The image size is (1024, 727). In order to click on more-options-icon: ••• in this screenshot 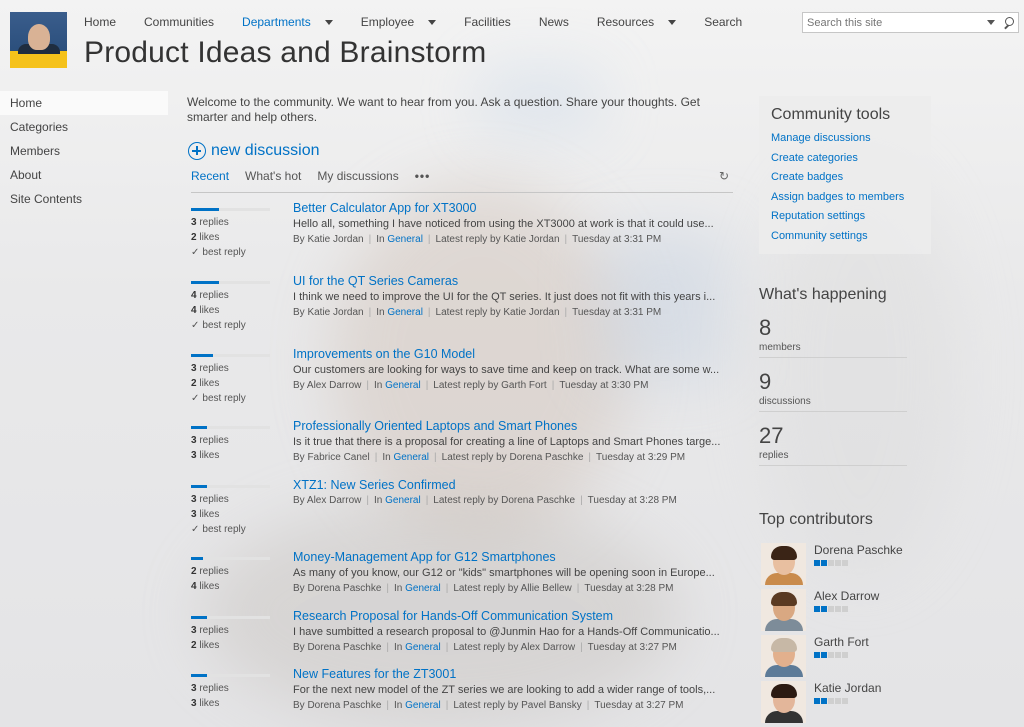, I will do `click(423, 180)`.